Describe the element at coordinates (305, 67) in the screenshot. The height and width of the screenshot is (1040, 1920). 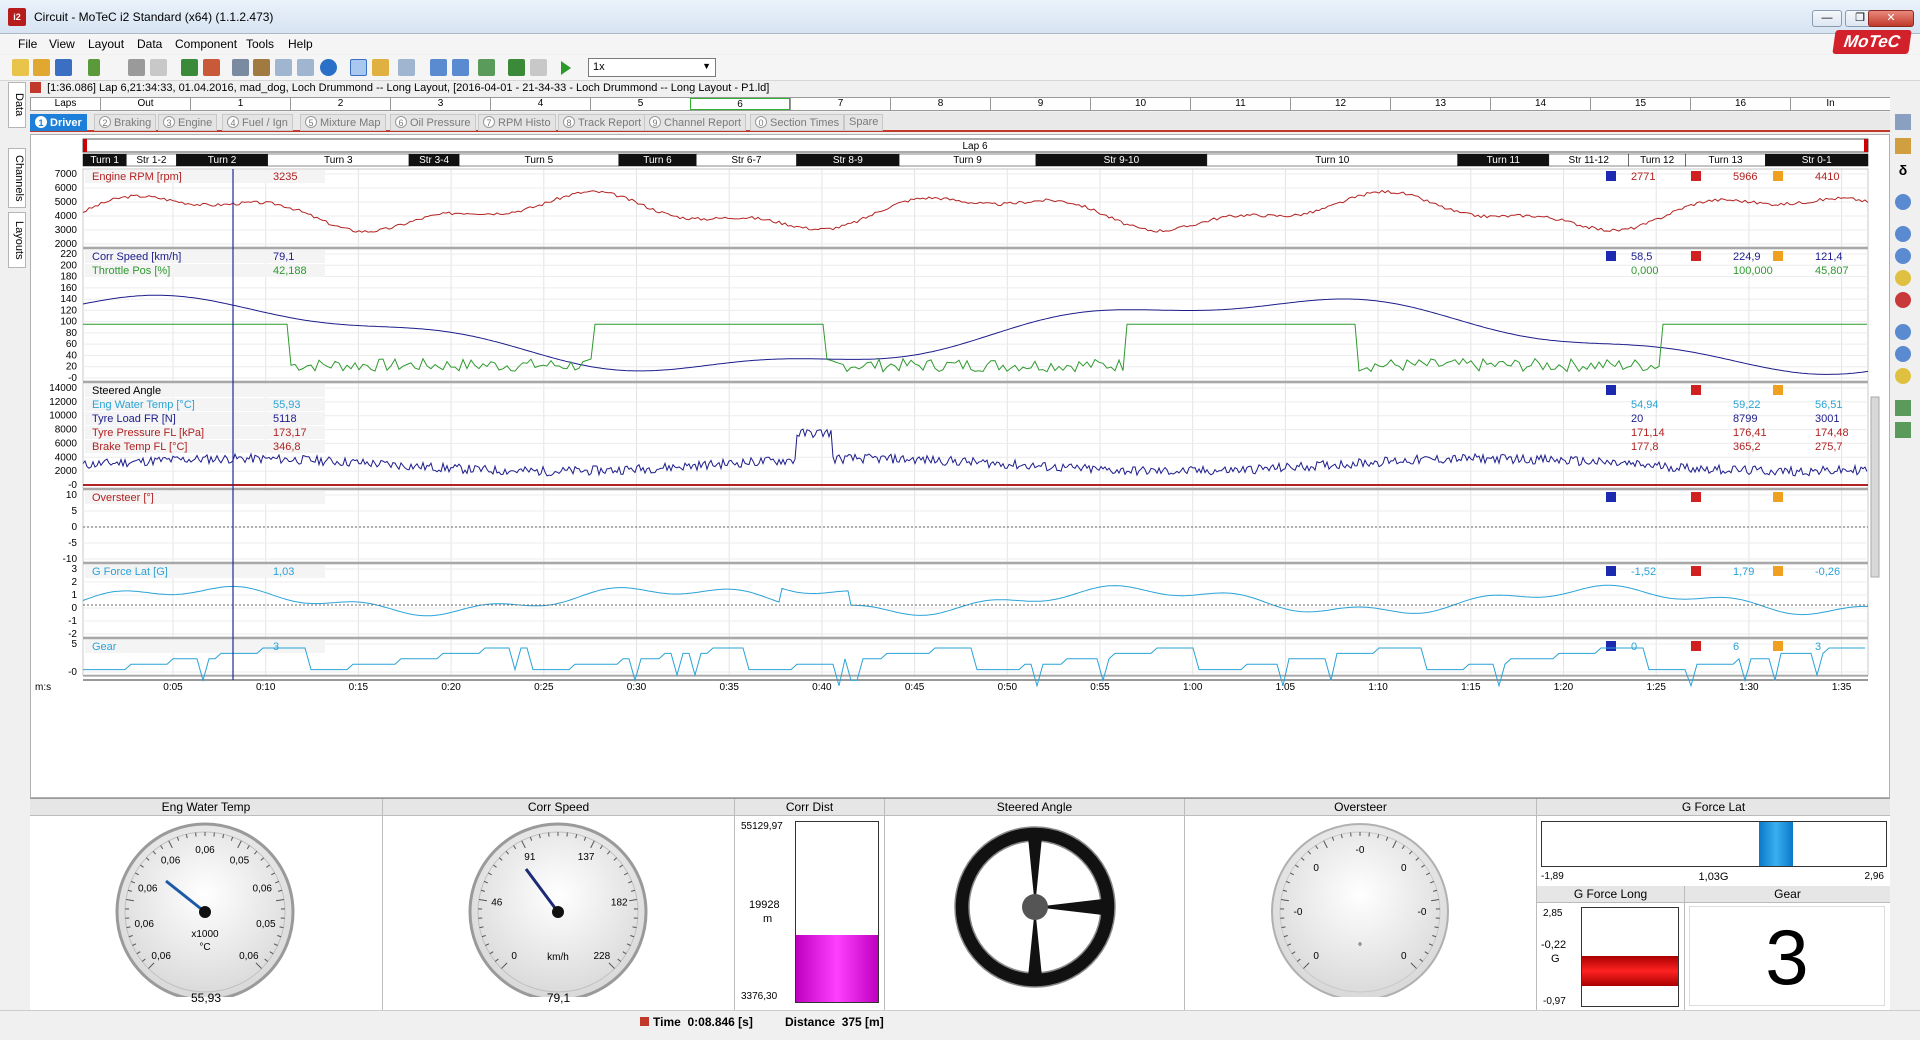
I see `layout-icon` at that location.